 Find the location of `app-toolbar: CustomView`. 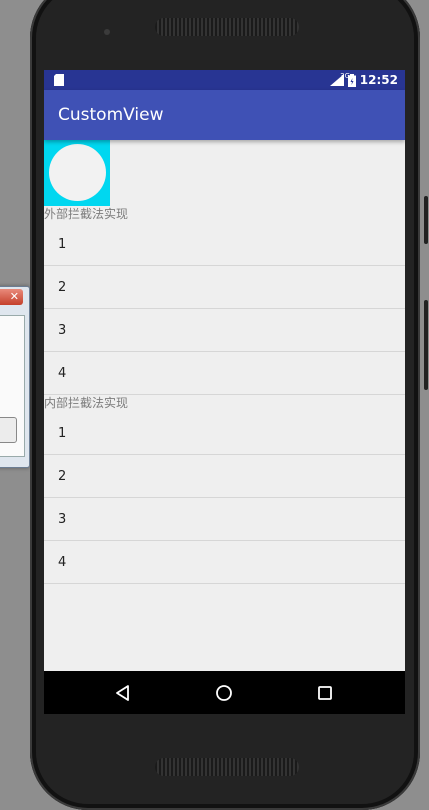

app-toolbar: CustomView is located at coordinates (224, 115).